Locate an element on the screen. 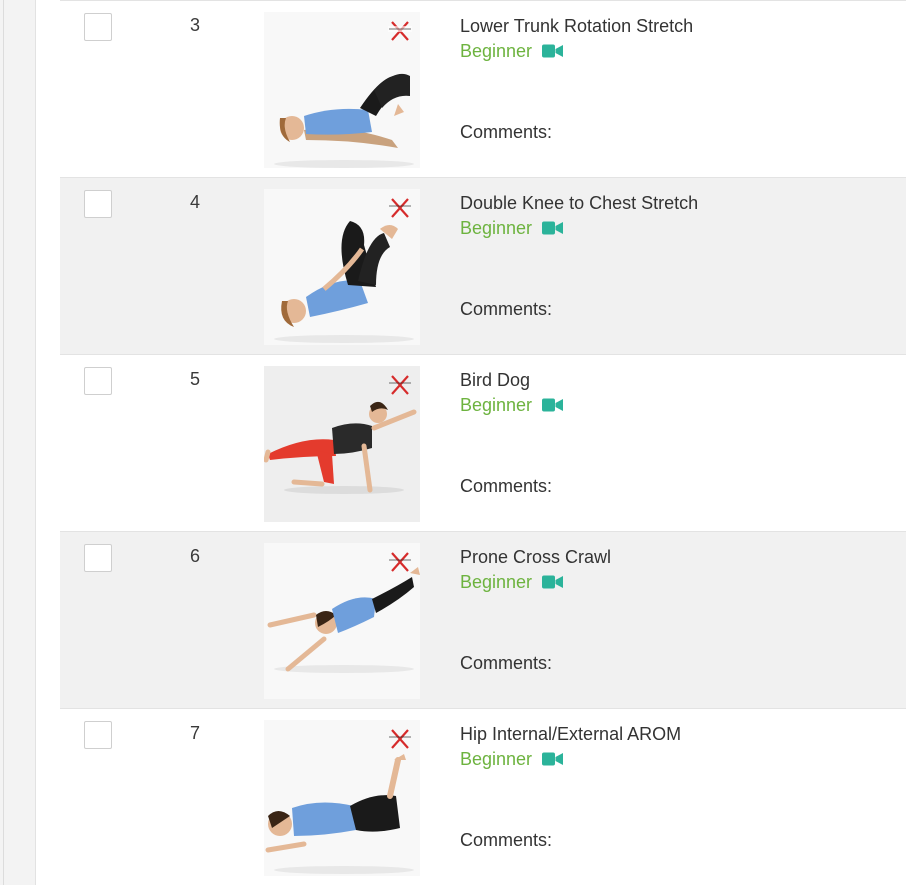 The width and height of the screenshot is (906, 885). exercise-info: Lower Trunk Rotation Stretch Beginner is located at coordinates (576, 38).